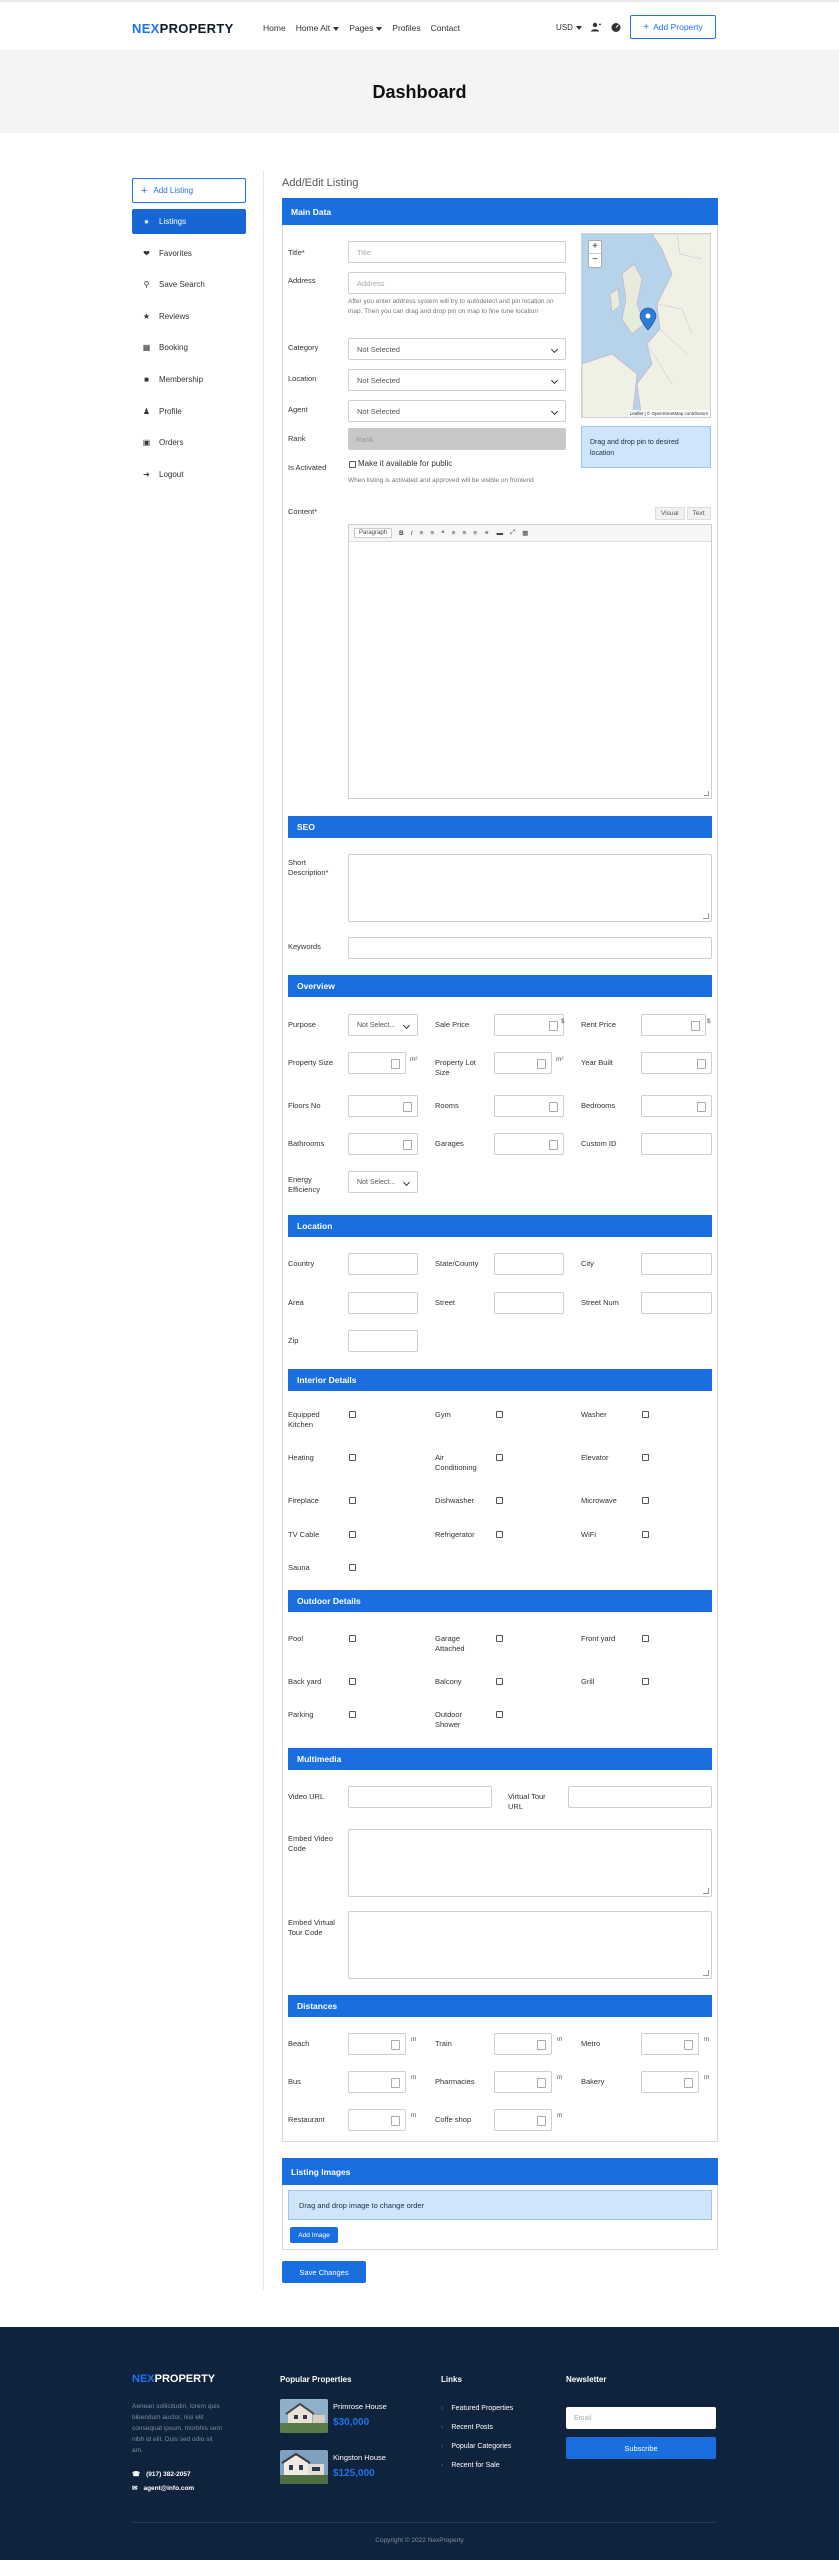  Describe the element at coordinates (163, 2488) in the screenshot. I see `footer-email: ✉ agent@info.com` at that location.